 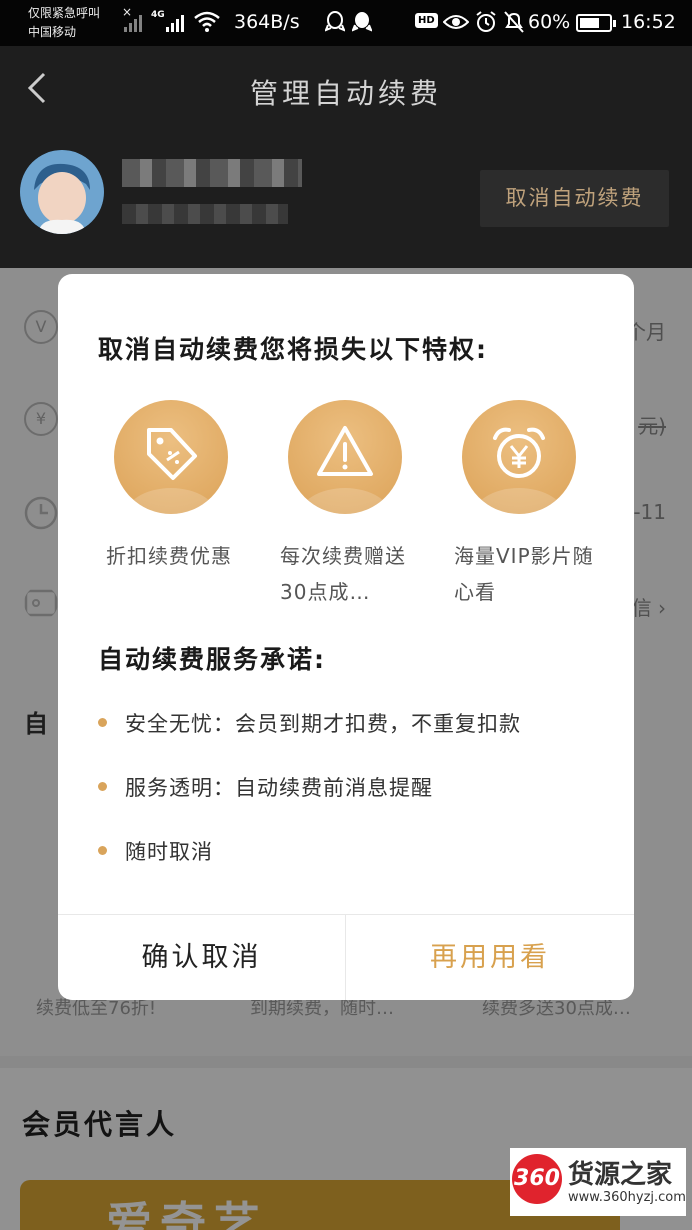 I want to click on perk-label: 海量VIP影片随心看, so click(x=524, y=574).